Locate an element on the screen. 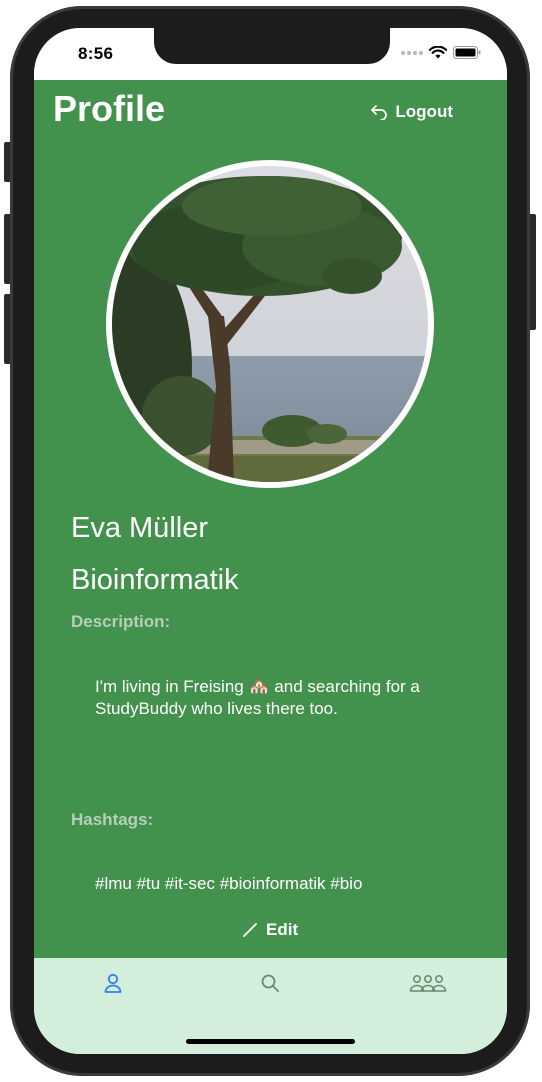  battery-icon is located at coordinates (467, 52).